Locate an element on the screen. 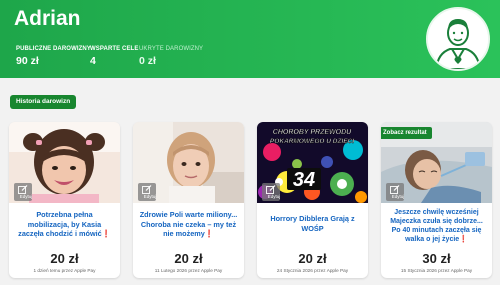 This screenshot has width=500, height=285. poster-title-line1: CHOROBY PRZEWODU is located at coordinates (312, 132).